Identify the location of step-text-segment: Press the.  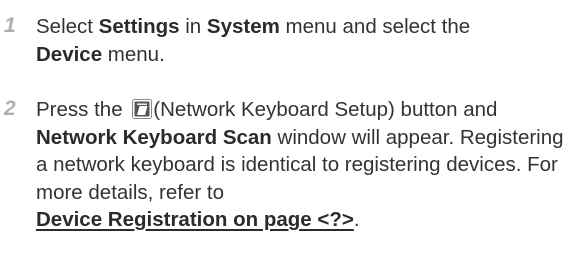
(82, 109).